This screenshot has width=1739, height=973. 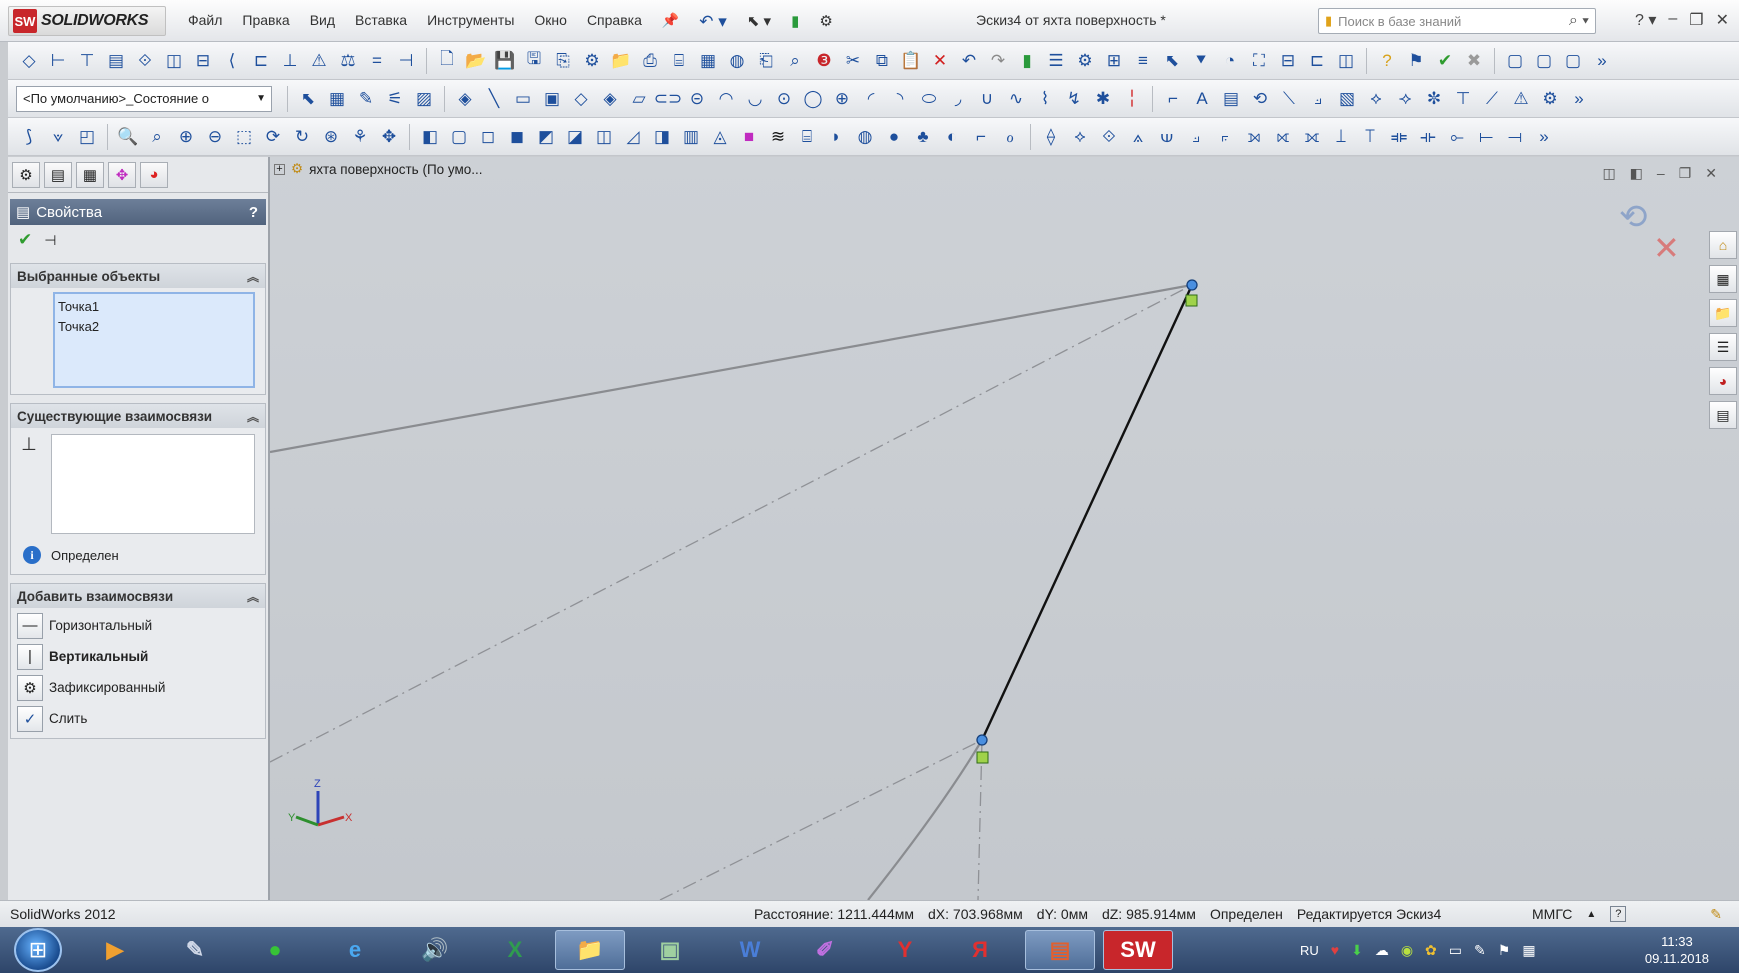 What do you see at coordinates (929, 99) in the screenshot?
I see `ellipse-icon: ⬭` at bounding box center [929, 99].